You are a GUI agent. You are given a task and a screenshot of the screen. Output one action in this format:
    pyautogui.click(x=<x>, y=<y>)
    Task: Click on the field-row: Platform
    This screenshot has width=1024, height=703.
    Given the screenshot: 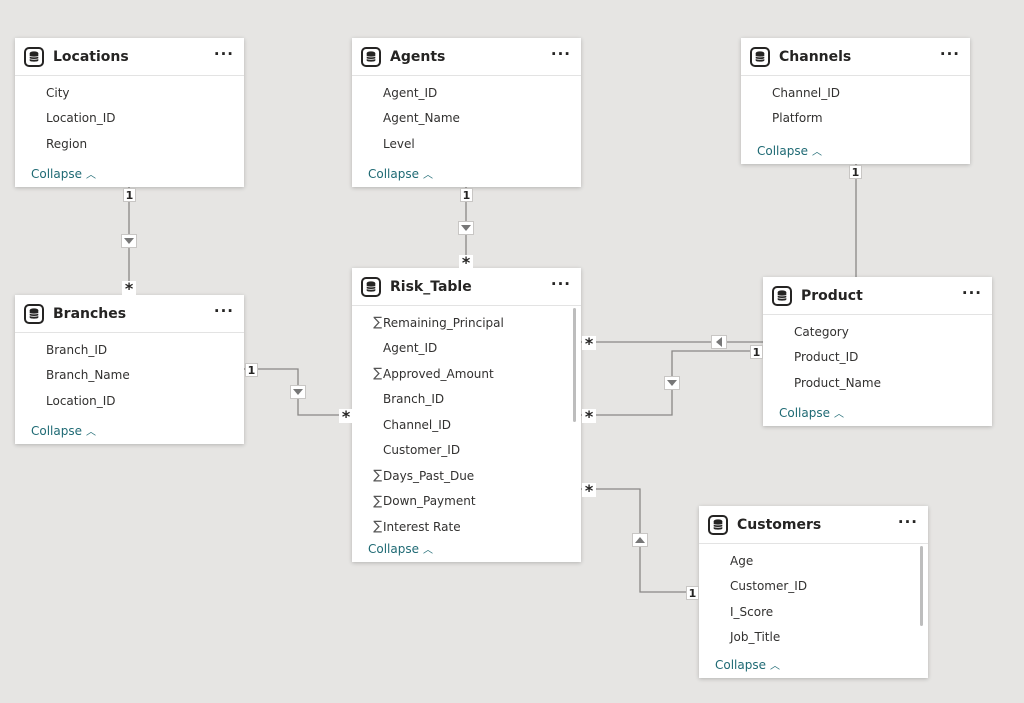 What is the action you would take?
    pyautogui.click(x=855, y=119)
    